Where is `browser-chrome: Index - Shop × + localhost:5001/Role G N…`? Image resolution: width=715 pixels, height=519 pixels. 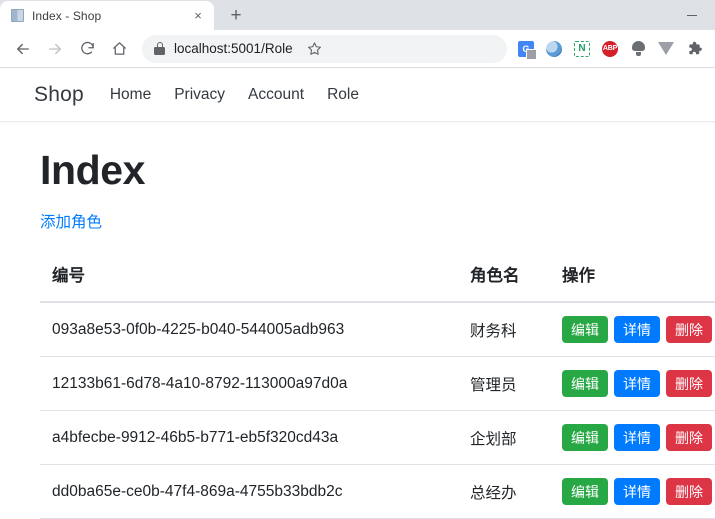
browser-chrome: Index - Shop × + localhost:5001/Role G N… is located at coordinates (357, 34).